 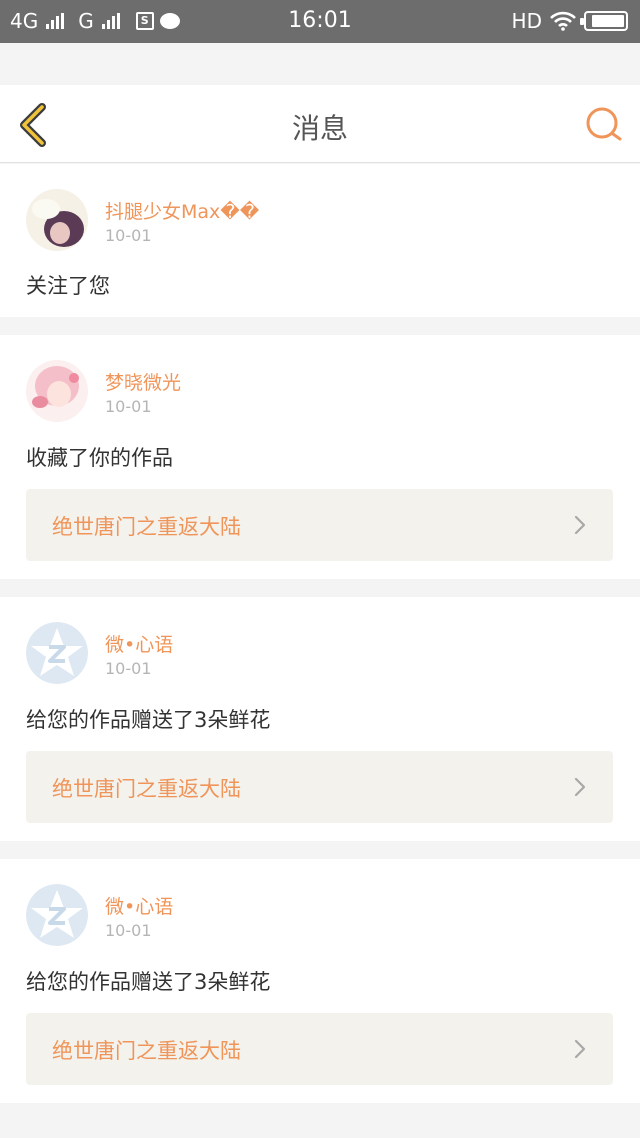 What do you see at coordinates (526, 21) in the screenshot?
I see `hd-label: HD` at bounding box center [526, 21].